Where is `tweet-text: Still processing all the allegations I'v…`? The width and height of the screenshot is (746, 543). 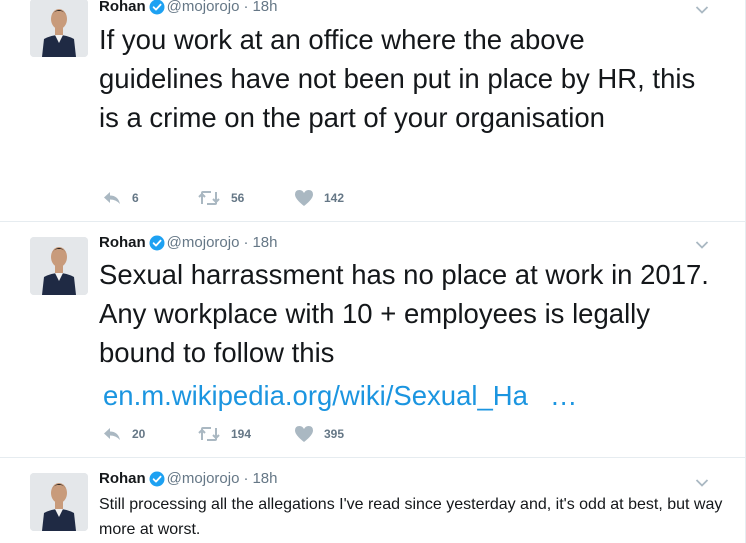
tweet-text: Still processing all the allegations I'v… is located at coordinates (411, 517).